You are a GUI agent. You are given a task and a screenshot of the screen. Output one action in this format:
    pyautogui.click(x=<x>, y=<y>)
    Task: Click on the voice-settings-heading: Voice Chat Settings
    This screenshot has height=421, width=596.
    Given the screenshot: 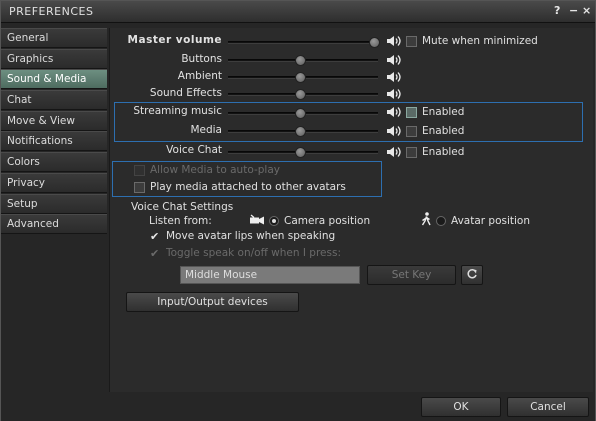 What is the action you would take?
    pyautogui.click(x=182, y=207)
    